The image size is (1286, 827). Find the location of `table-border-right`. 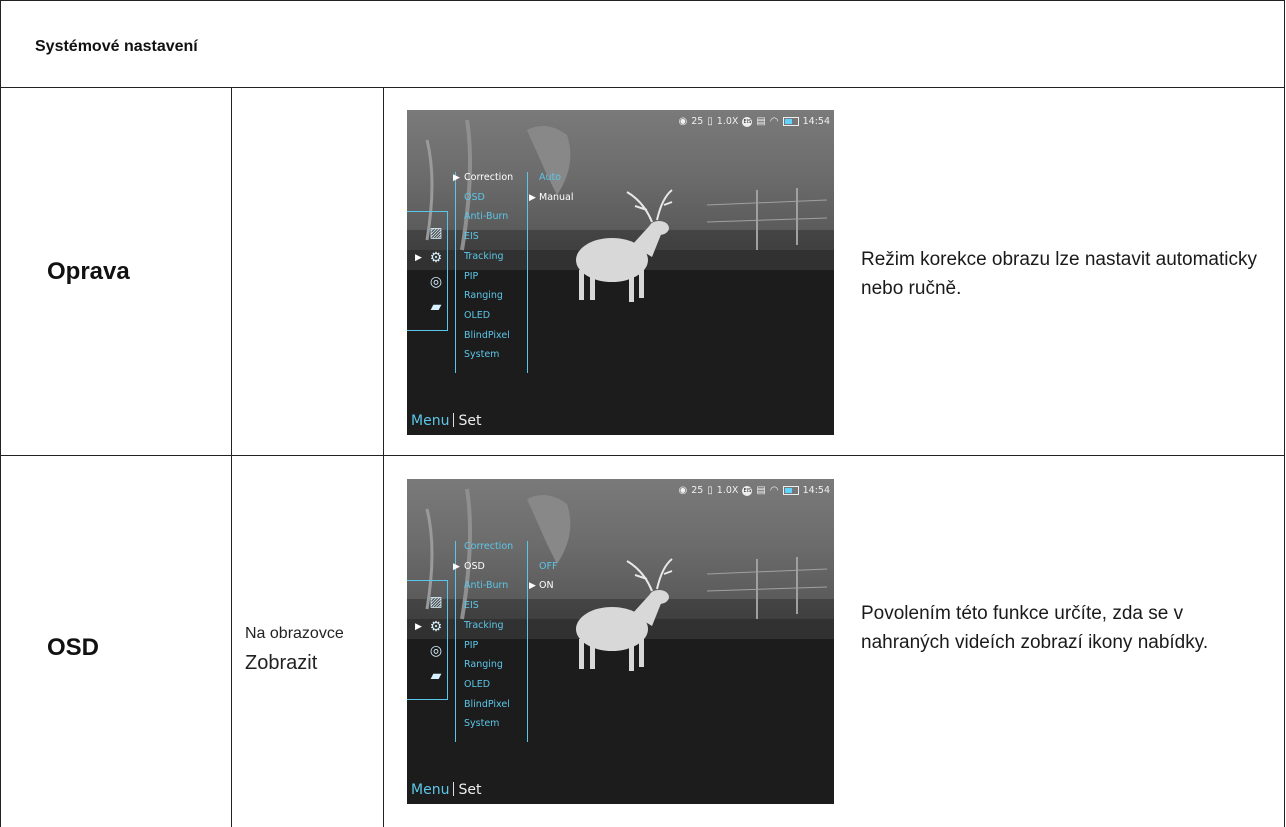

table-border-right is located at coordinates (1284, 413).